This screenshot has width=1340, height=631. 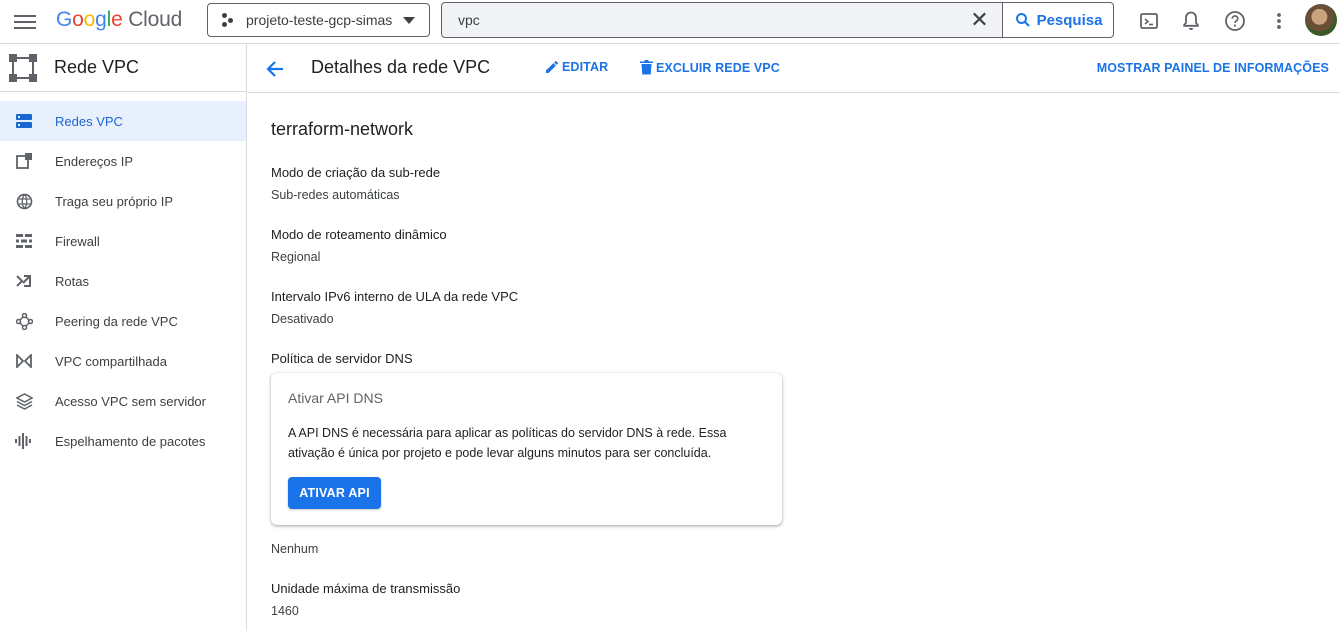 I want to click on sidebar-item-serverless-access: Acesso VPC sem servidor, so click(x=123, y=401).